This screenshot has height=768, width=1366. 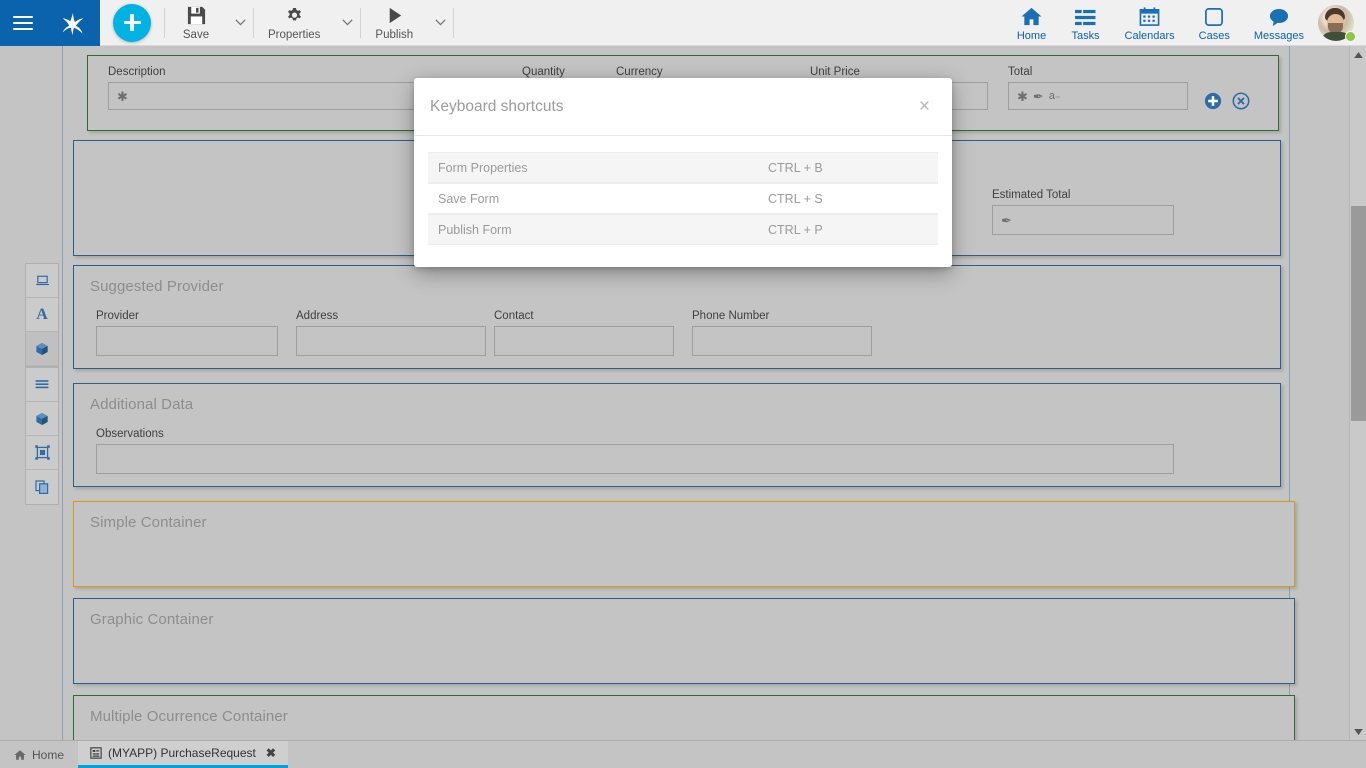 What do you see at coordinates (683, 107) in the screenshot?
I see `dialog-header: Keyboard shortcuts ×` at bounding box center [683, 107].